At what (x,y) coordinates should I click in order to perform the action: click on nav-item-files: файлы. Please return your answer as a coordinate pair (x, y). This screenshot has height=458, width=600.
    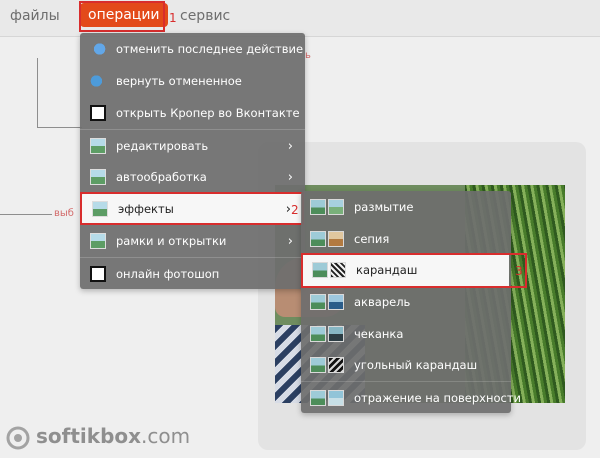
    Looking at the image, I should click on (35, 16).